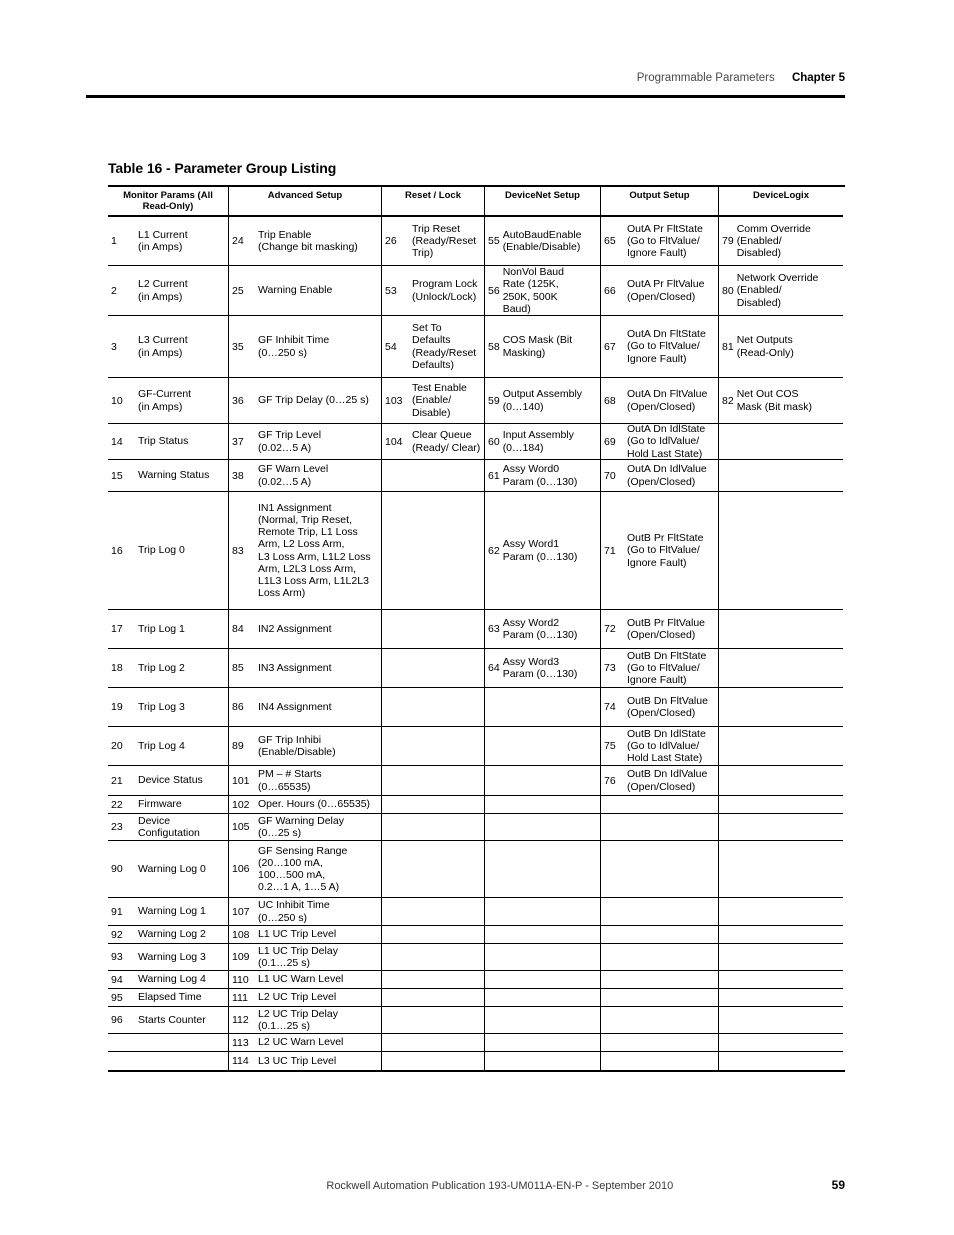  What do you see at coordinates (765, 346) in the screenshot?
I see `parameter-label: Net Outputs (Read-Only)` at bounding box center [765, 346].